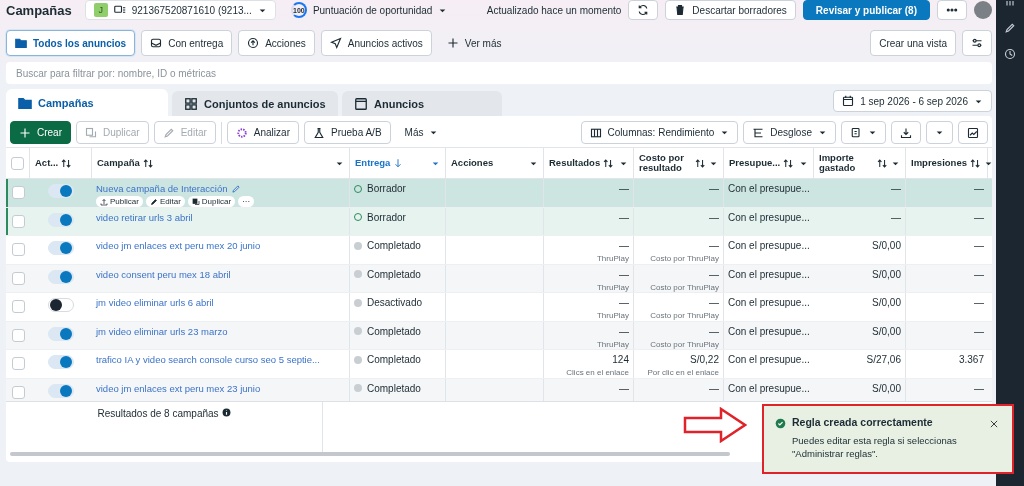  What do you see at coordinates (684, 344) in the screenshot?
I see `cost-metric: Costo por ThruPlay` at bounding box center [684, 344].